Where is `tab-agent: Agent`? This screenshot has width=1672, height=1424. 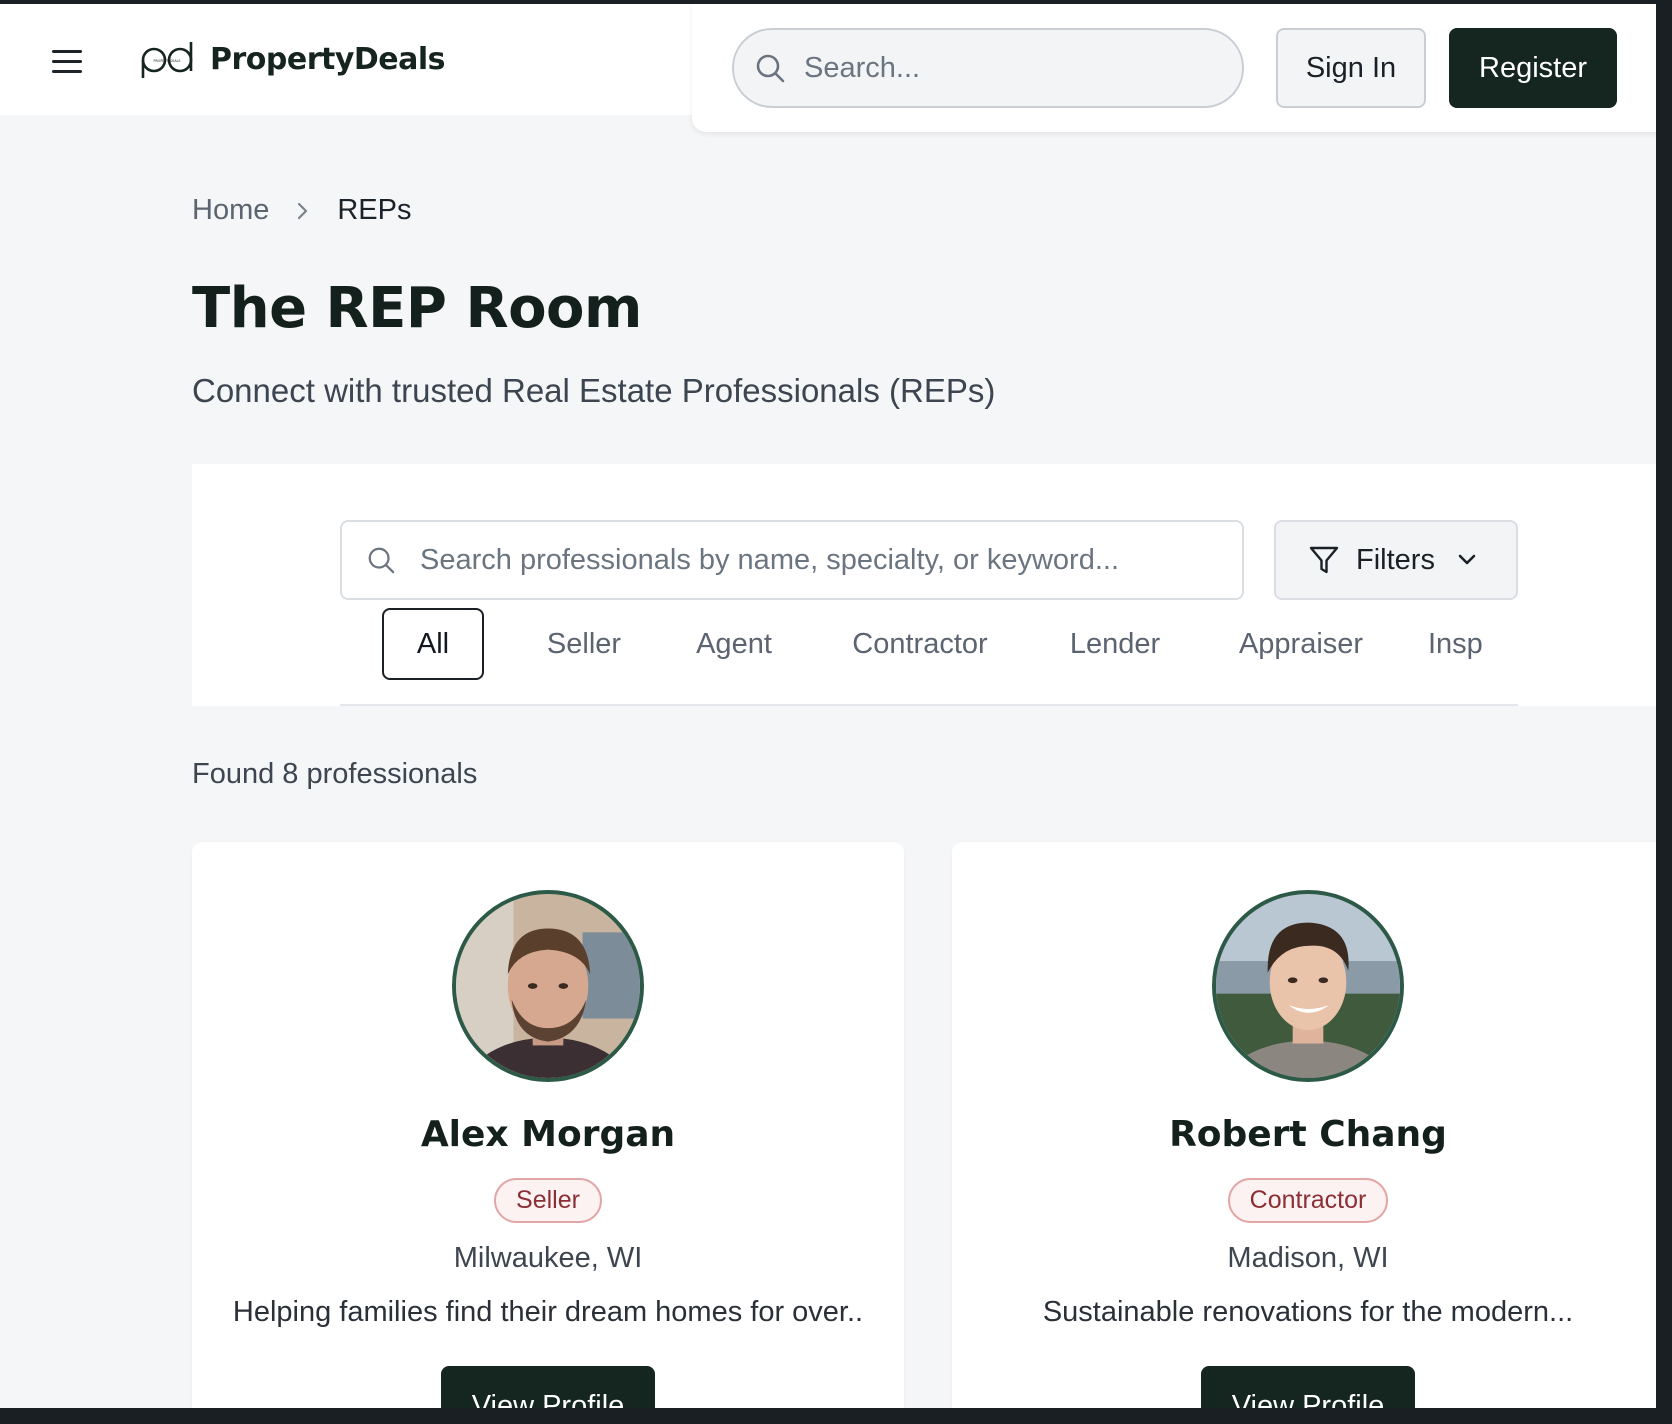 tab-agent: Agent is located at coordinates (734, 644).